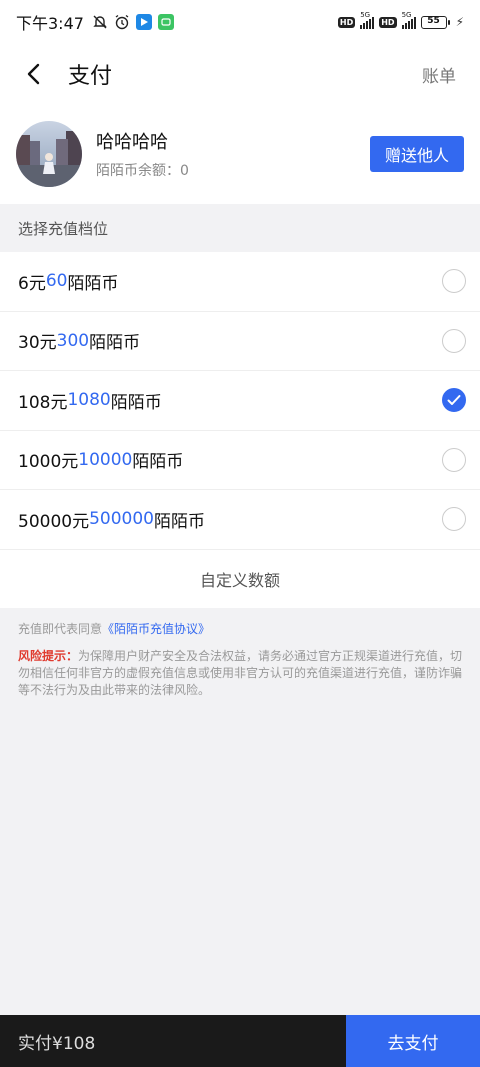  I want to click on agreement-link: 《陌陌币充值协议》, so click(156, 629).